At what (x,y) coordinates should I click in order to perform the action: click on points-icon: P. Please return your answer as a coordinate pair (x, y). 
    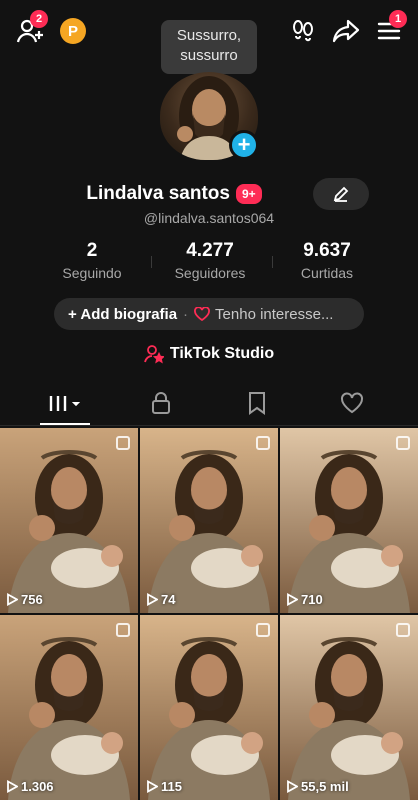
    Looking at the image, I should click on (73, 31).